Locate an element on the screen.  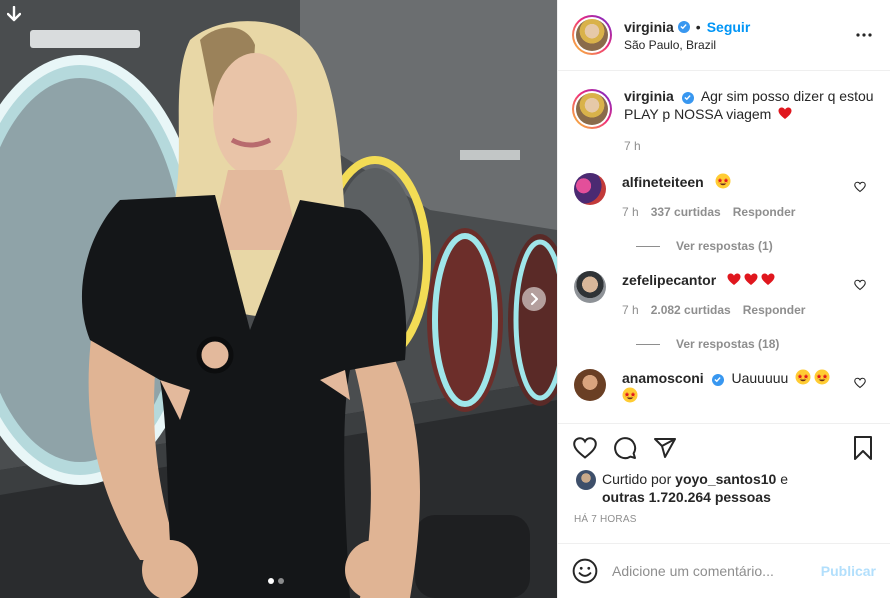
commenter-username: zefelipecantor is located at coordinates (669, 280).